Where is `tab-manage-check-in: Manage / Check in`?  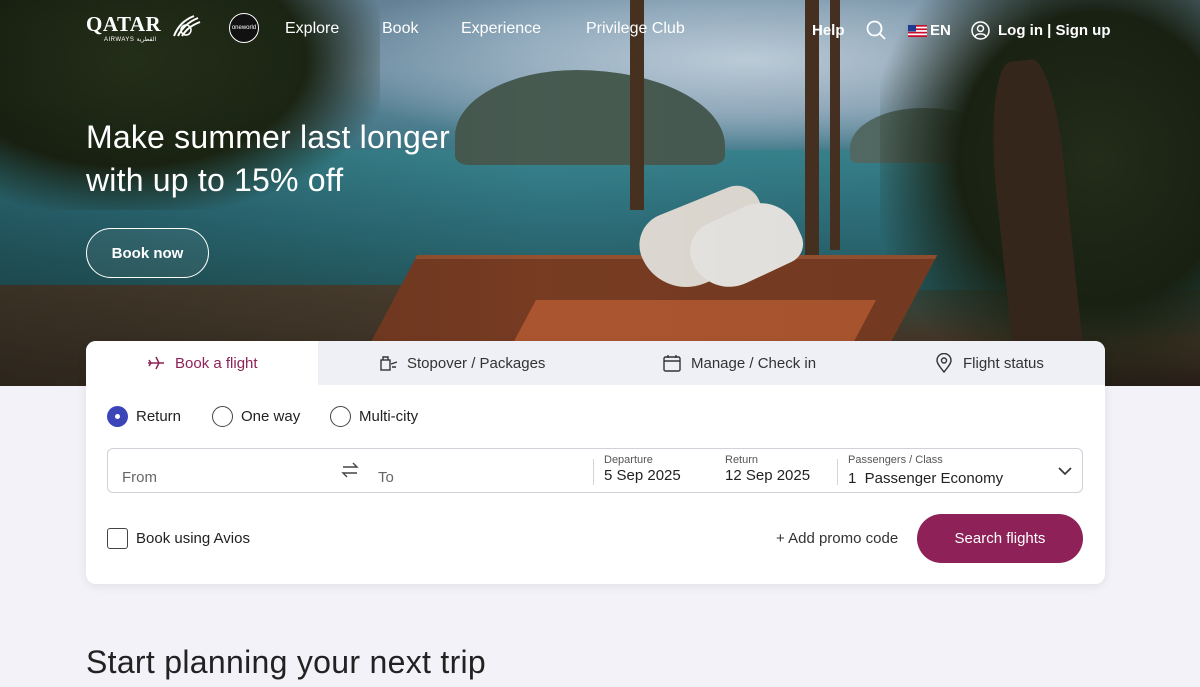 tab-manage-check-in: Manage / Check in is located at coordinates (739, 363).